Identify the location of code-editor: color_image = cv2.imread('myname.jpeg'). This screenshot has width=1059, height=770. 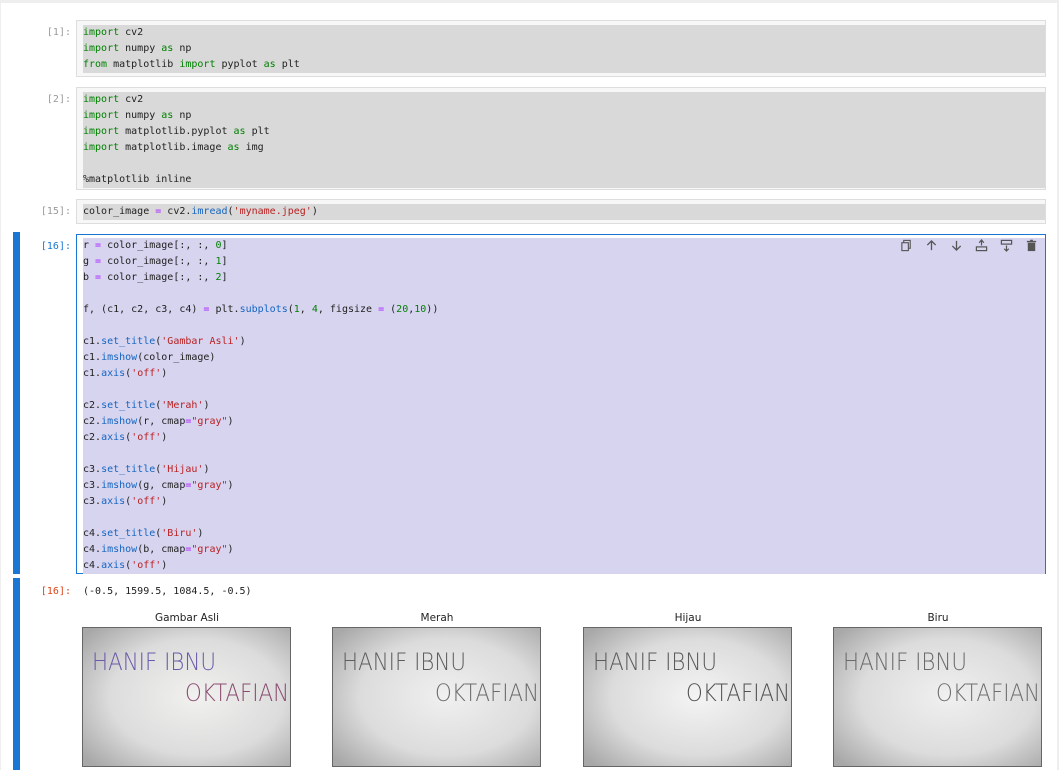
(561, 211).